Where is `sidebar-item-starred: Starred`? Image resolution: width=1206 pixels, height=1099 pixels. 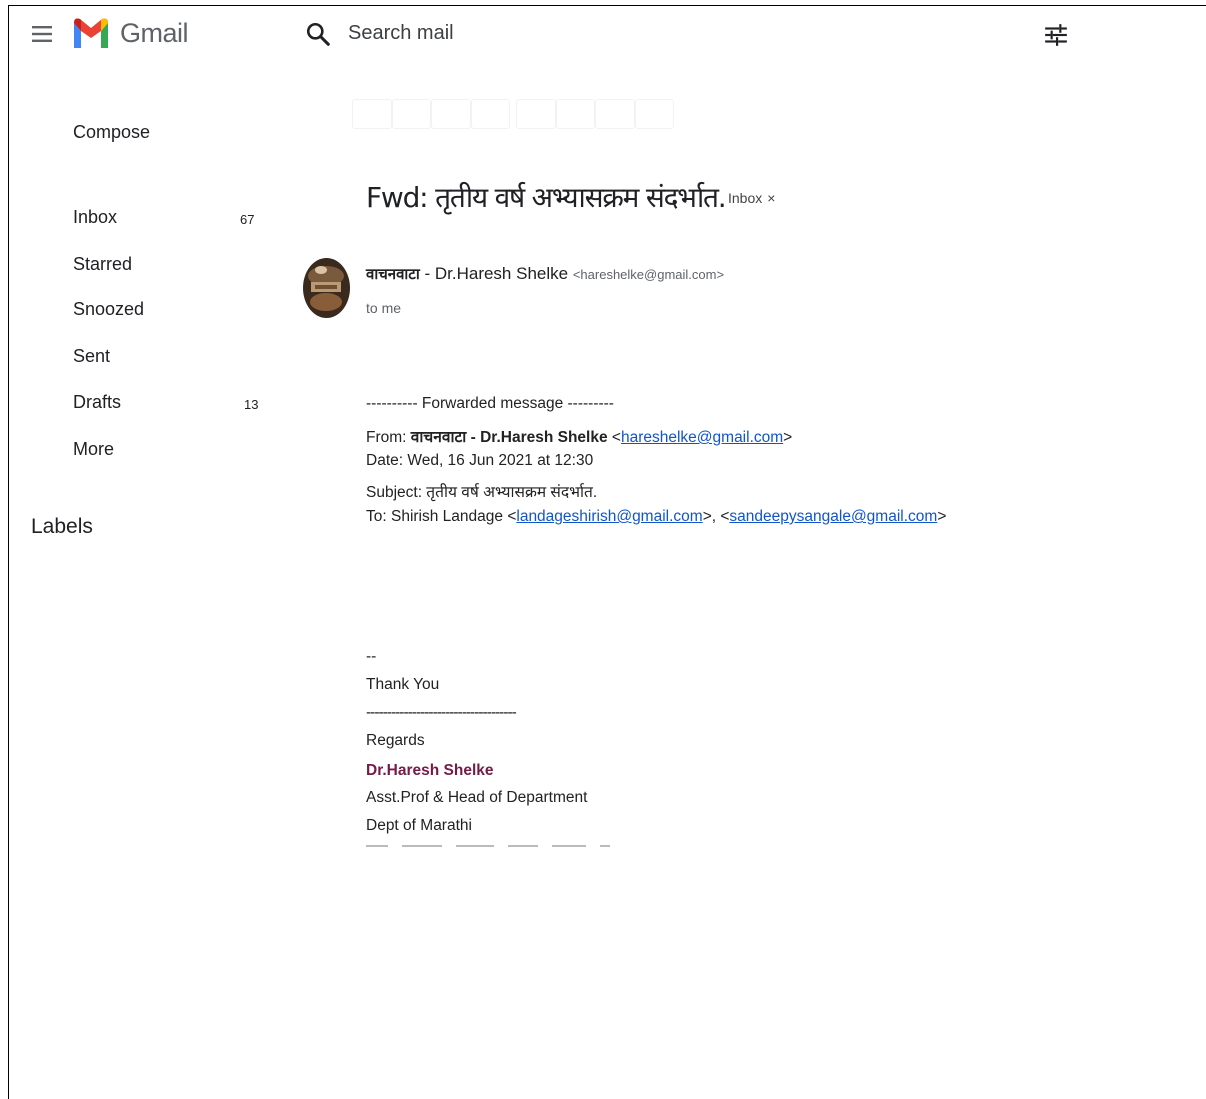
sidebar-item-starred: Starred is located at coordinates (102, 264).